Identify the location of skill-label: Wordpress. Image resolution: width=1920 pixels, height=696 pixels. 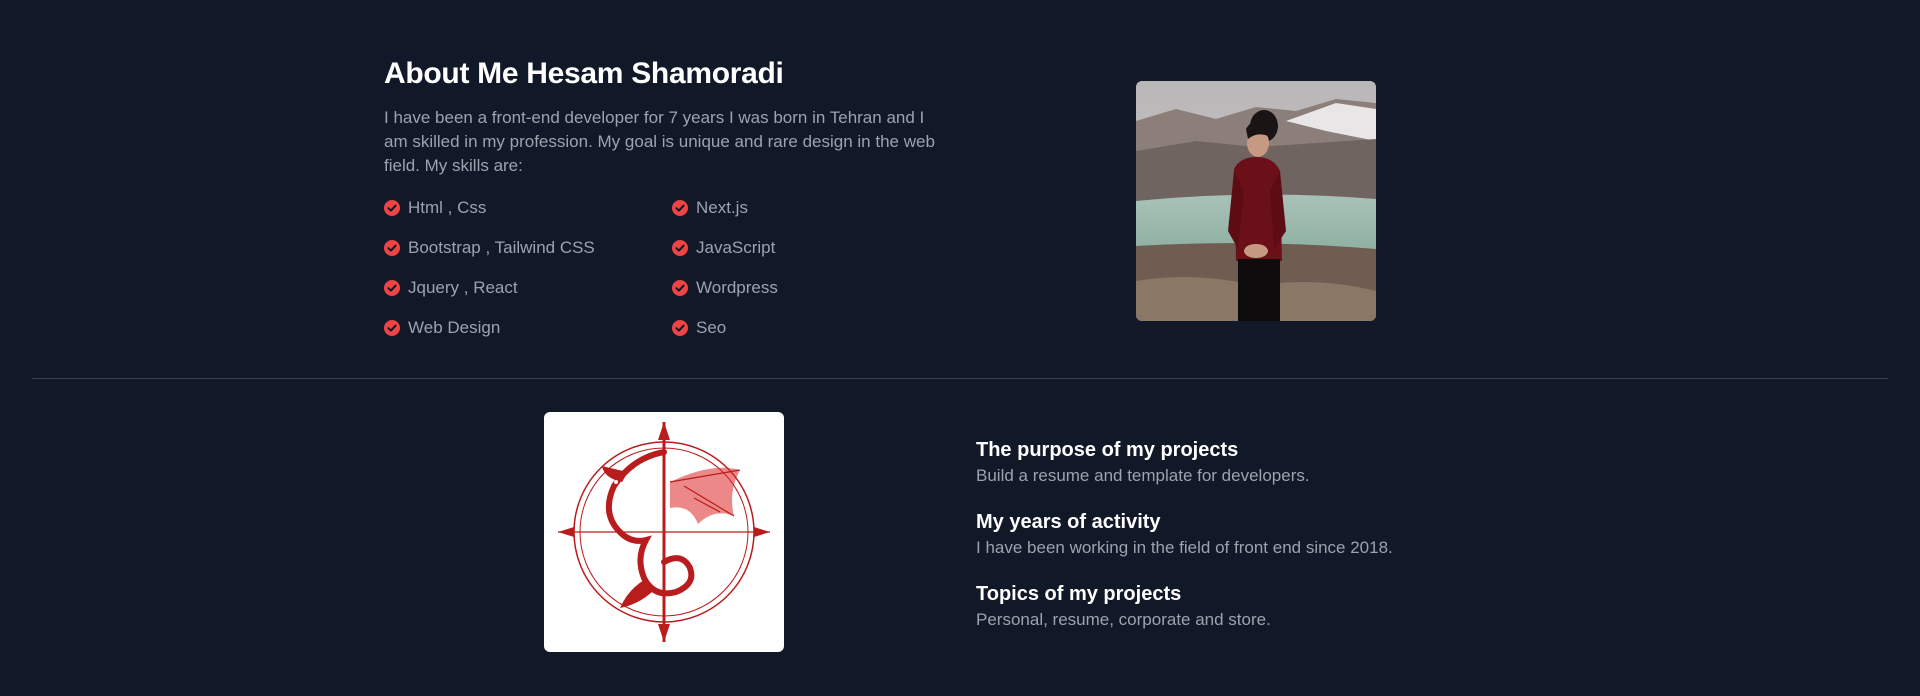
(737, 287).